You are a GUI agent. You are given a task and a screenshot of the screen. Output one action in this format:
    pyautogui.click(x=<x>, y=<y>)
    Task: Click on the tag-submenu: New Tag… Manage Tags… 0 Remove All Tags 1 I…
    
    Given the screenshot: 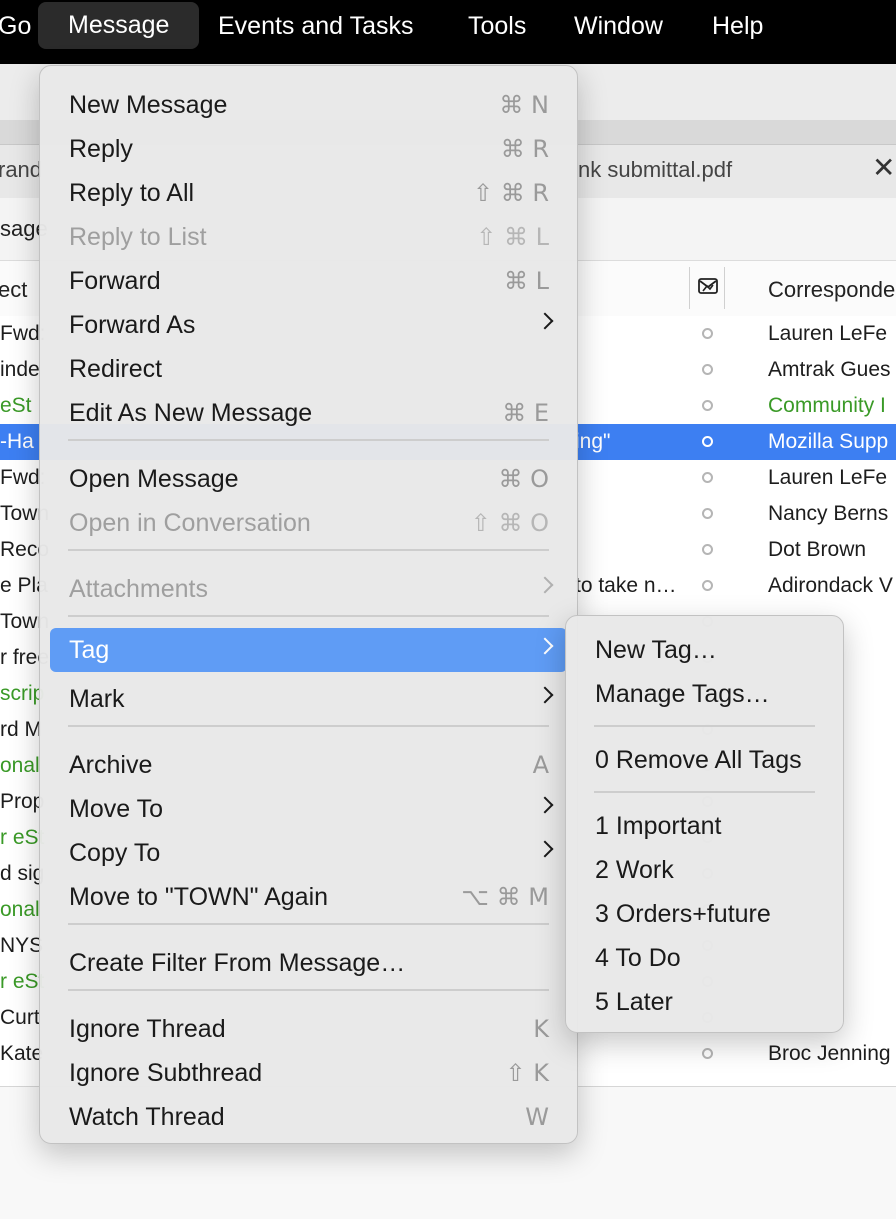 What is the action you would take?
    pyautogui.click(x=704, y=824)
    